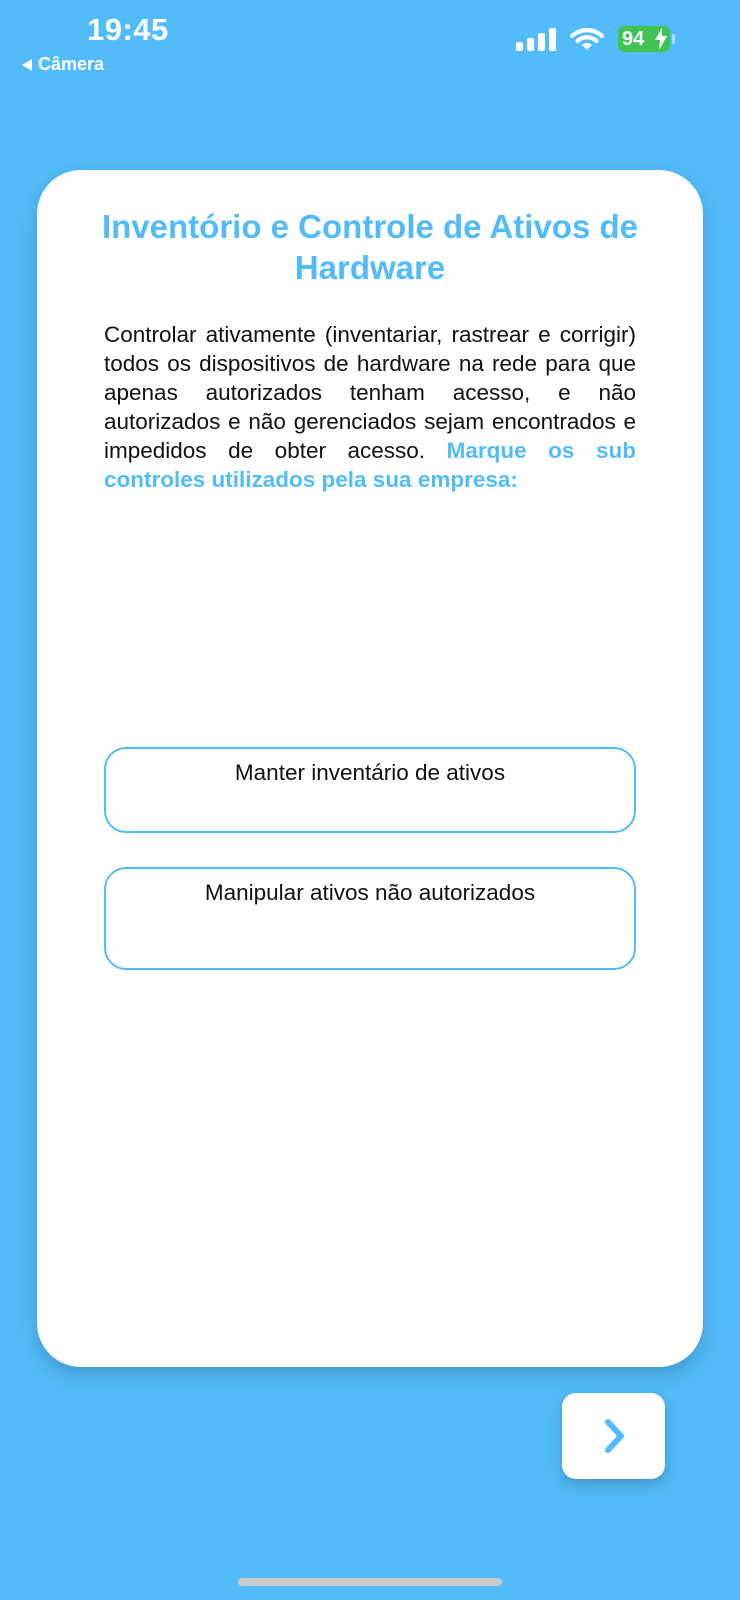 The height and width of the screenshot is (1600, 740). I want to click on status-bar: 19:45 Câmera 94, so click(370, 45).